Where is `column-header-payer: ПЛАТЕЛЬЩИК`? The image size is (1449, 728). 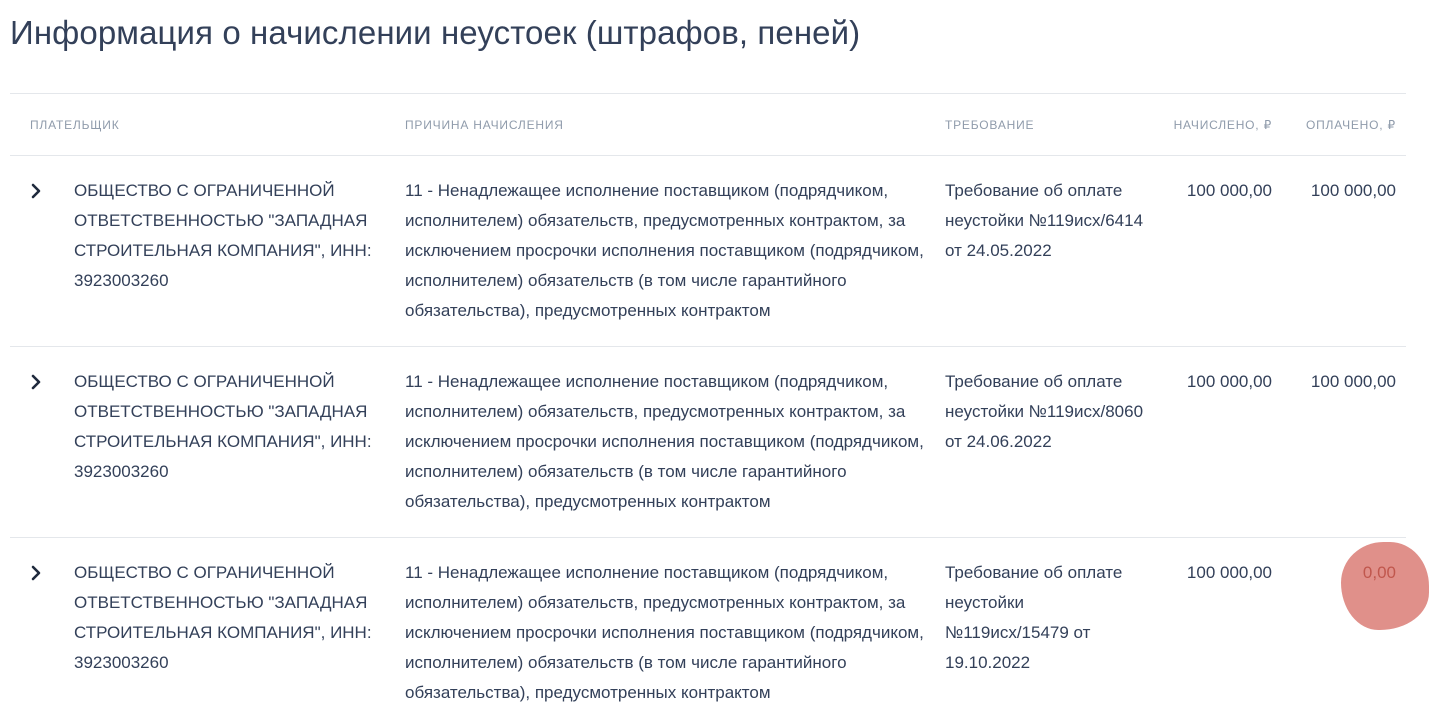
column-header-payer: ПЛАТЕЛЬЩИК is located at coordinates (75, 125).